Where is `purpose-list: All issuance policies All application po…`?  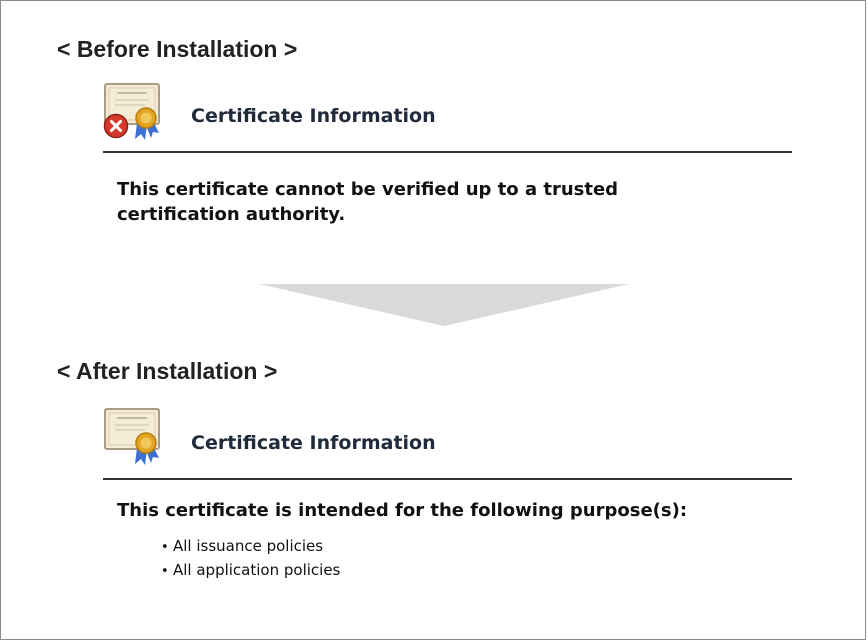
purpose-list: All issuance policies All application po… is located at coordinates (250, 559).